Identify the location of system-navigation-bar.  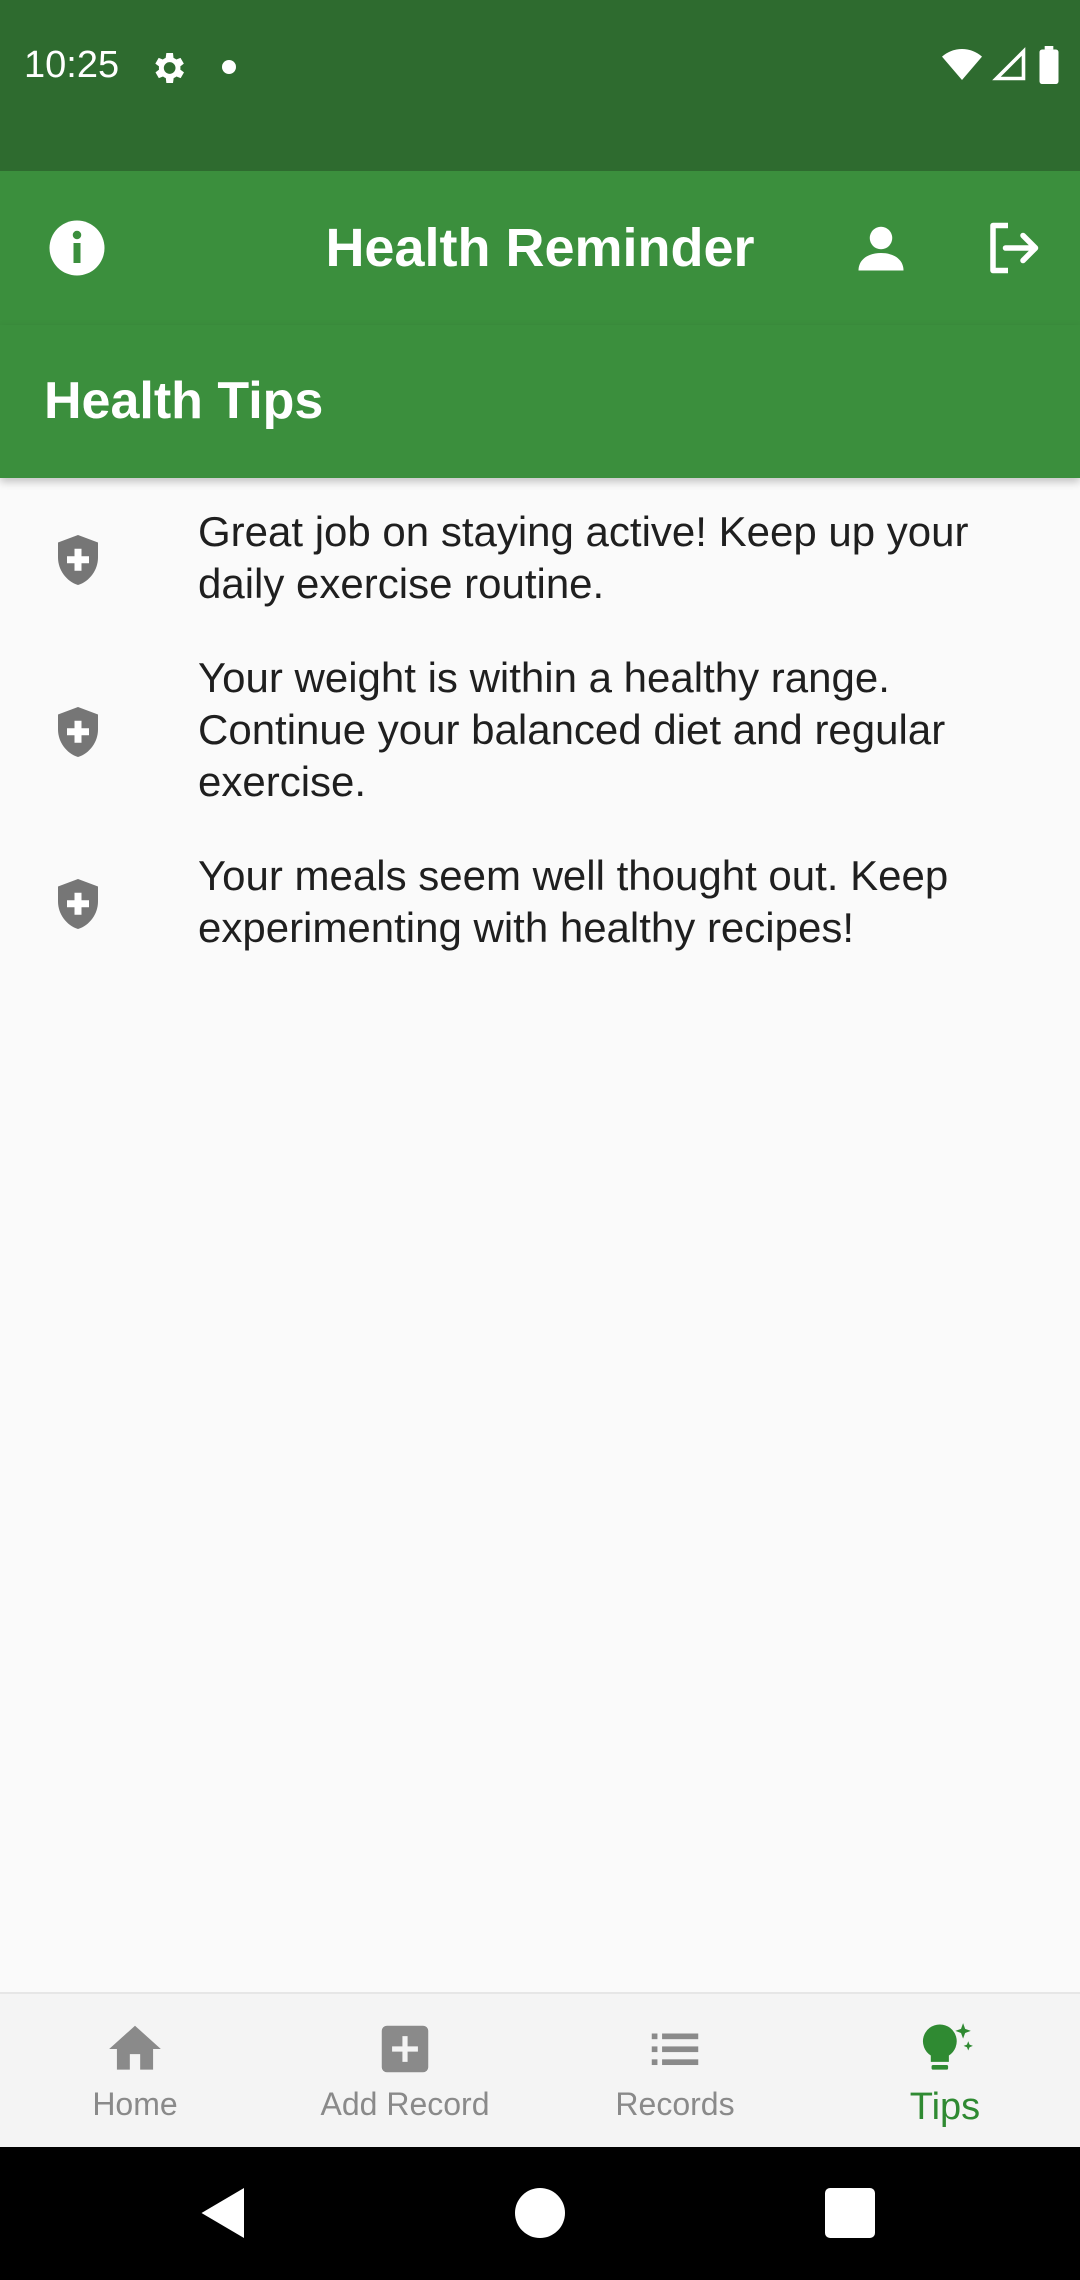
(540, 2213).